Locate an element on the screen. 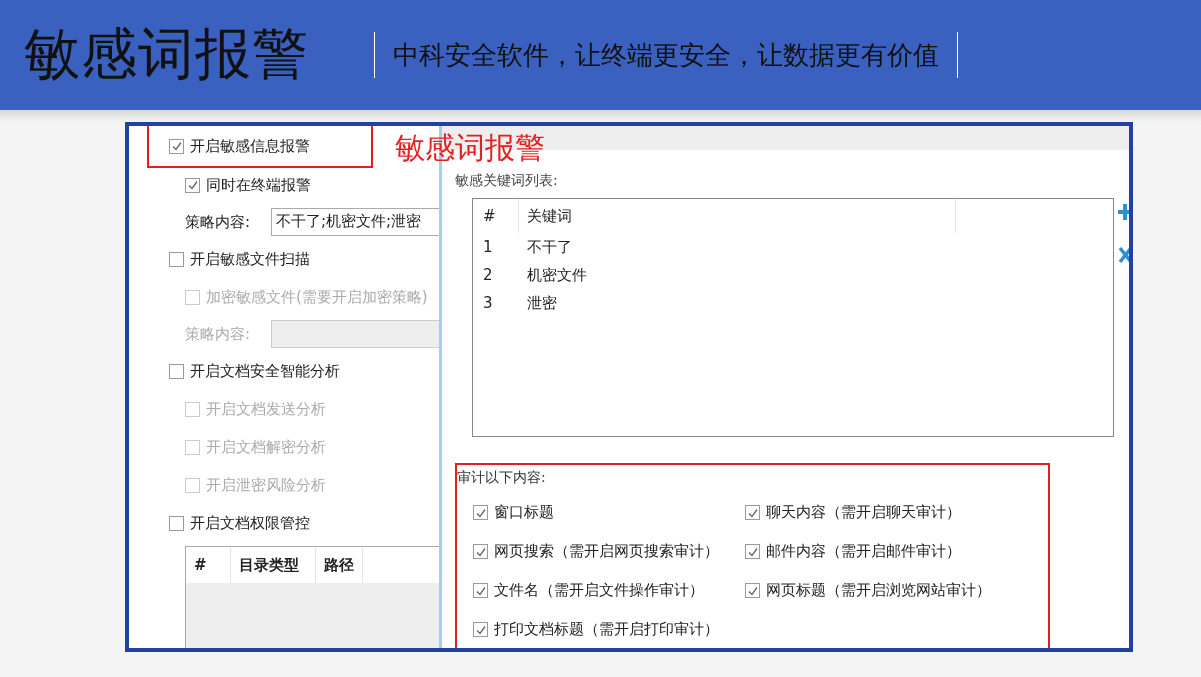 The image size is (1201, 677). checkbox-label: 网页搜索（需开启网页搜索审计） is located at coordinates (606, 551).